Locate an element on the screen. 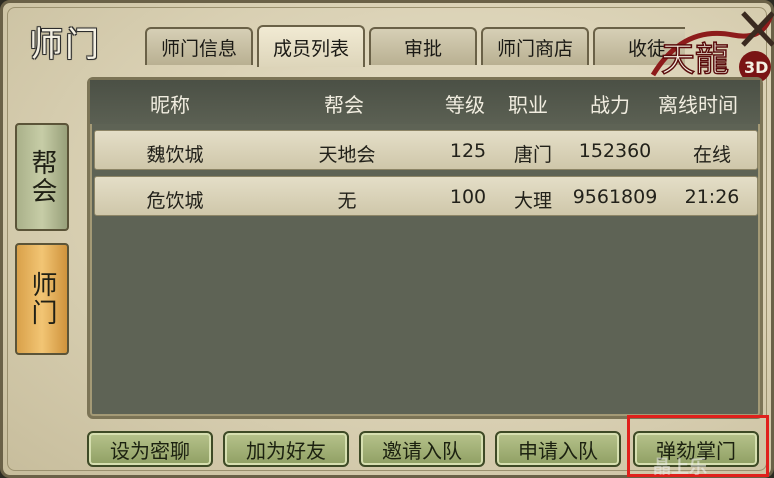 The height and width of the screenshot is (478, 774). cell-guild: 天地会 is located at coordinates (347, 155).